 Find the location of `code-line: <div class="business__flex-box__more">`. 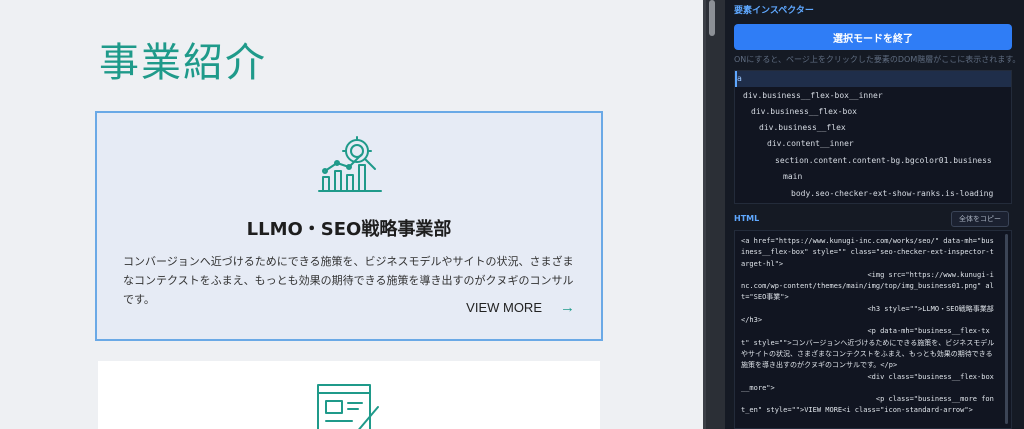

code-line: <div class="business__flex-box__more"> is located at coordinates (867, 382).